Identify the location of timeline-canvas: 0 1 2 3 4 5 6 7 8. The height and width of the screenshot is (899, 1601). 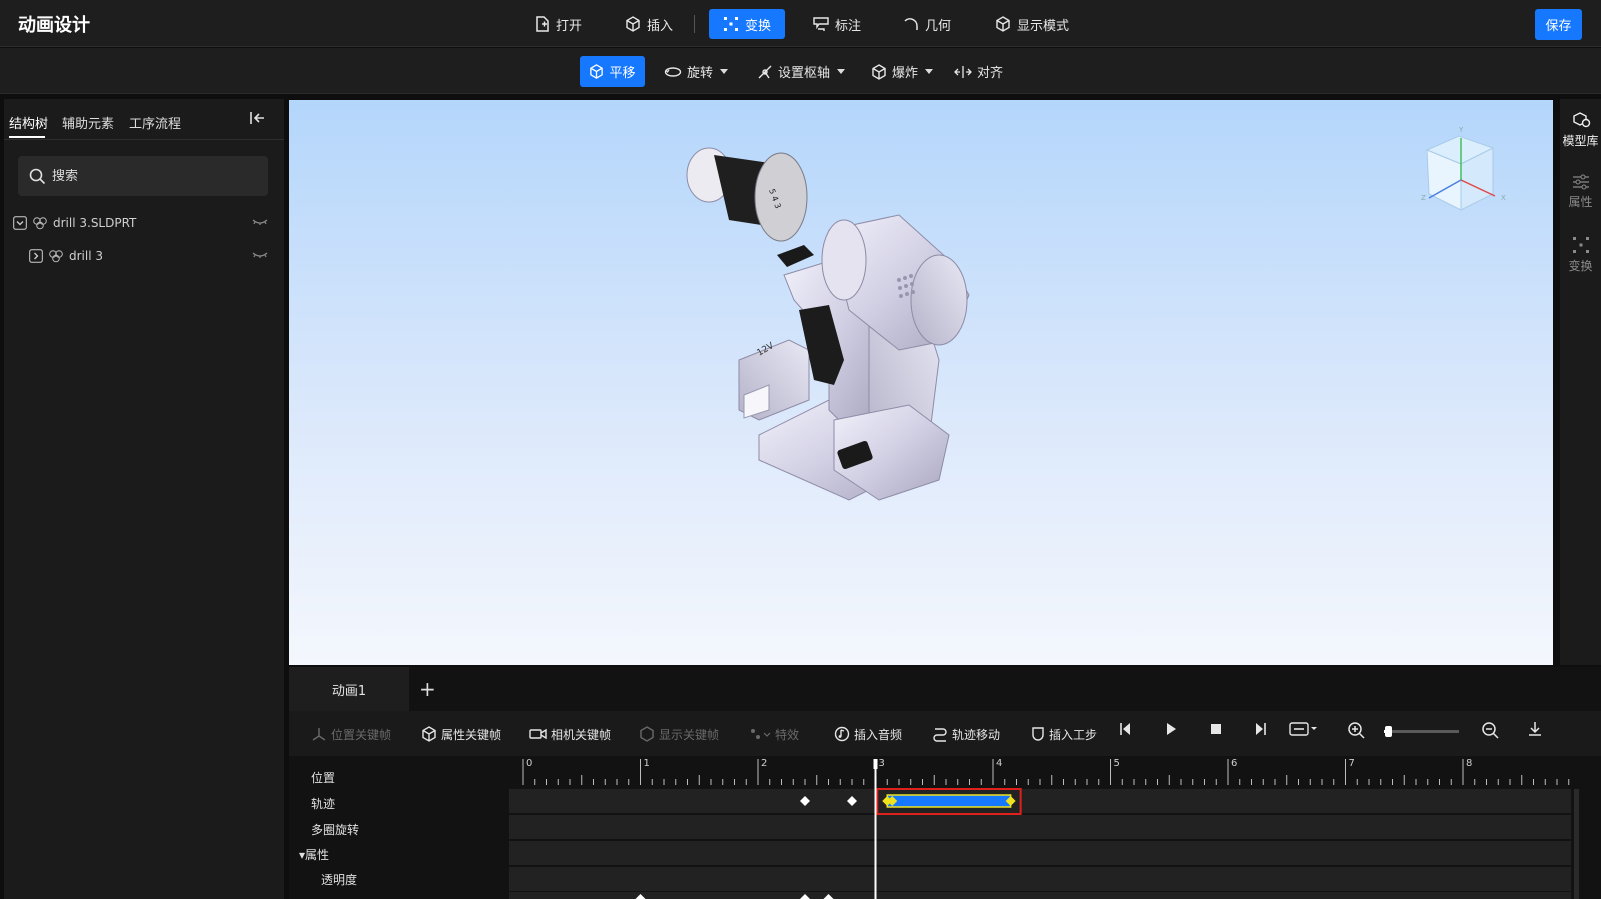
(1055, 828).